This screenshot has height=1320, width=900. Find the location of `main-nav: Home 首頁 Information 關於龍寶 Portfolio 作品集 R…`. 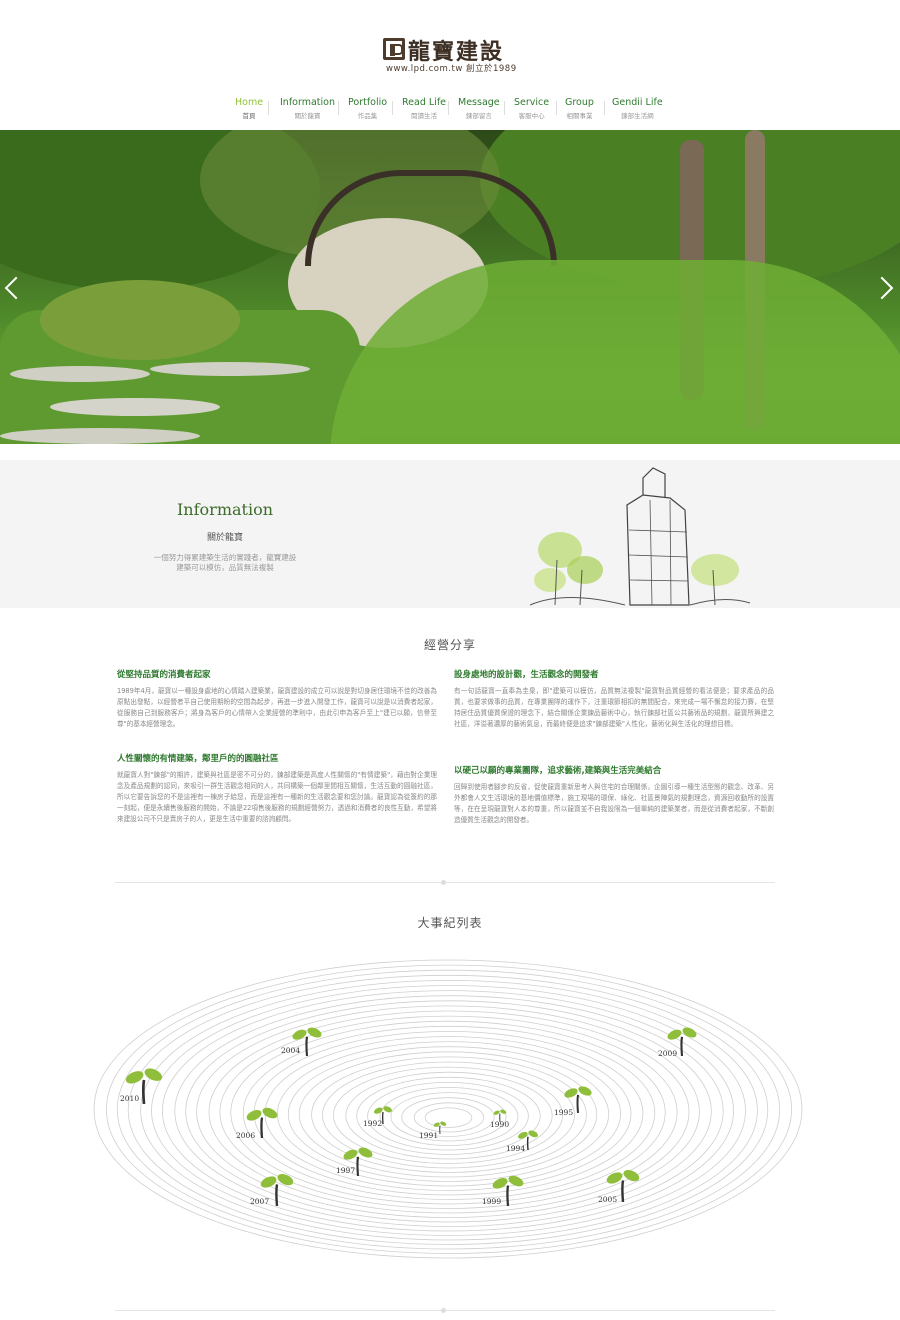

main-nav: Home 首頁 Information 關於龍寶 Portfolio 作品集 R… is located at coordinates (450, 110).